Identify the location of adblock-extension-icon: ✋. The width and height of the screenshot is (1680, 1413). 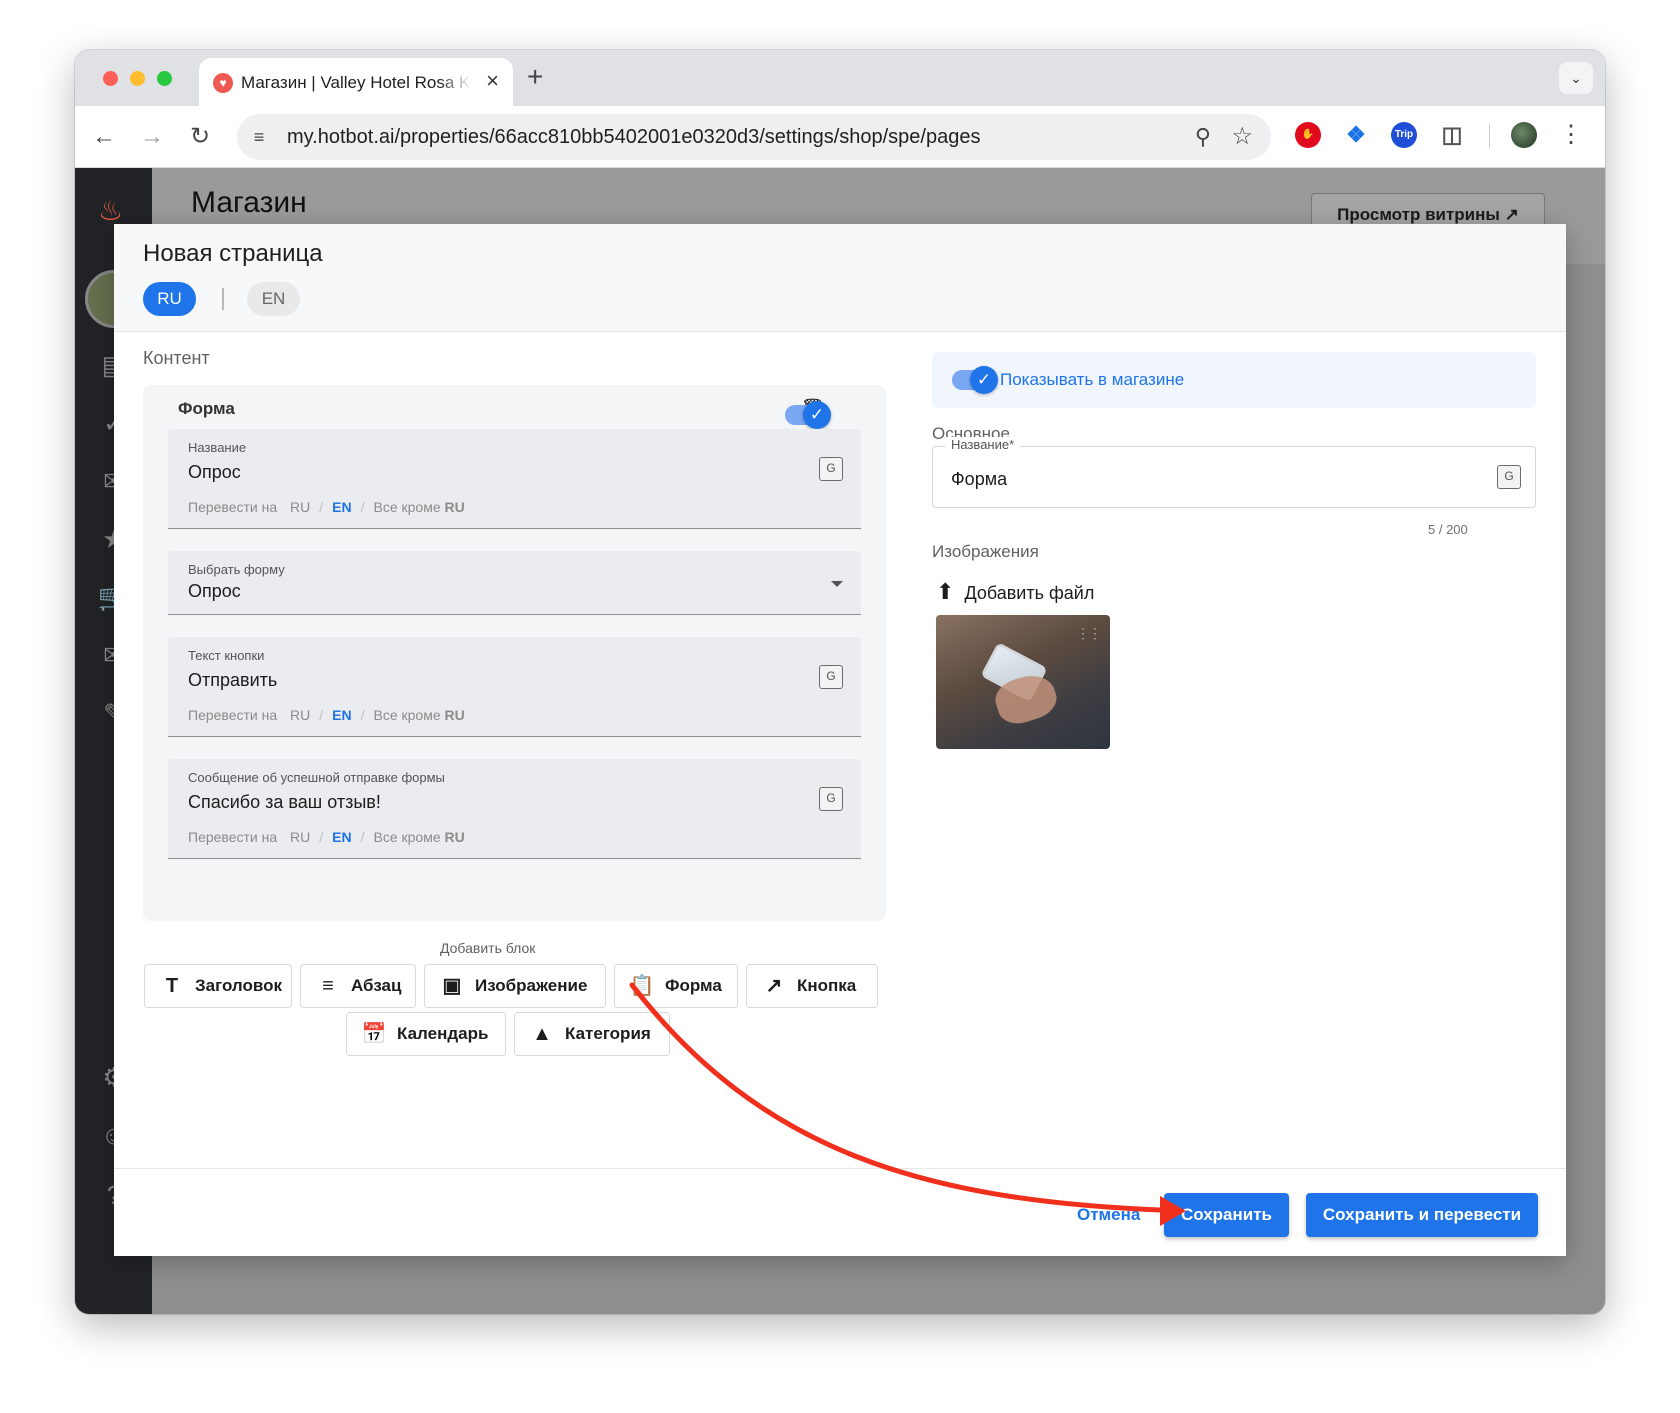
(1308, 135).